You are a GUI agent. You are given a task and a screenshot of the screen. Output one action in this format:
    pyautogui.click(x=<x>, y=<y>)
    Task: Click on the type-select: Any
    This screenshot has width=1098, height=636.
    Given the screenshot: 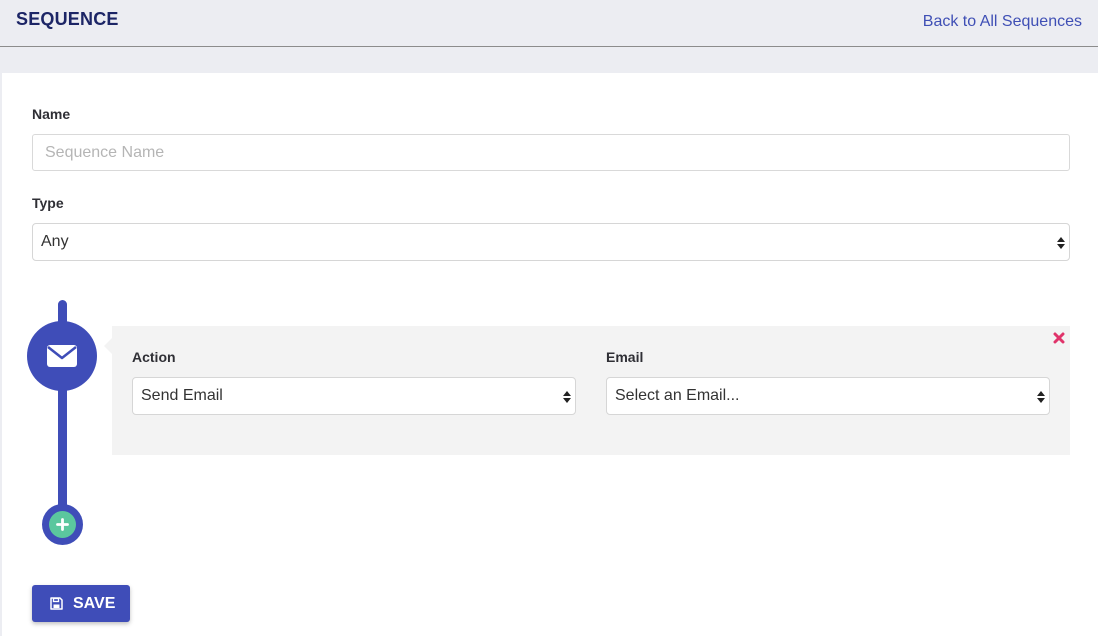 What is the action you would take?
    pyautogui.click(x=551, y=242)
    